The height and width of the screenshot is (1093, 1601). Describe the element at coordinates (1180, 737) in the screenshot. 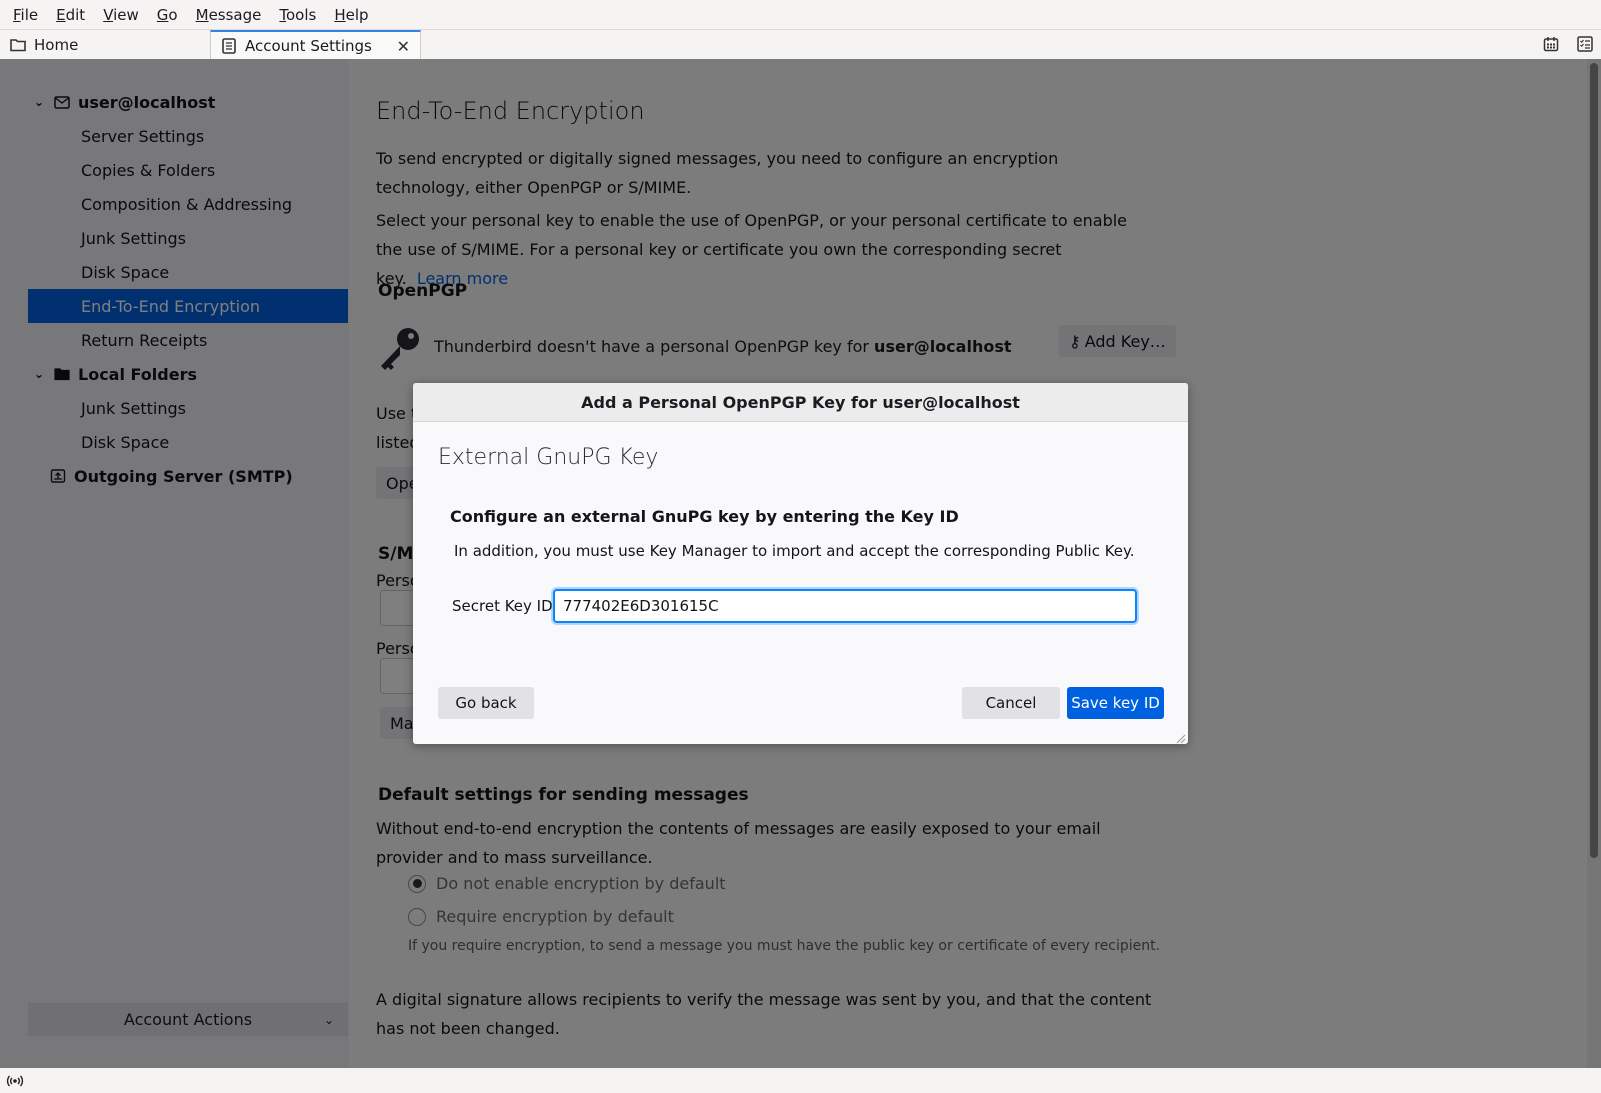

I see `resize-grip-icon` at that location.